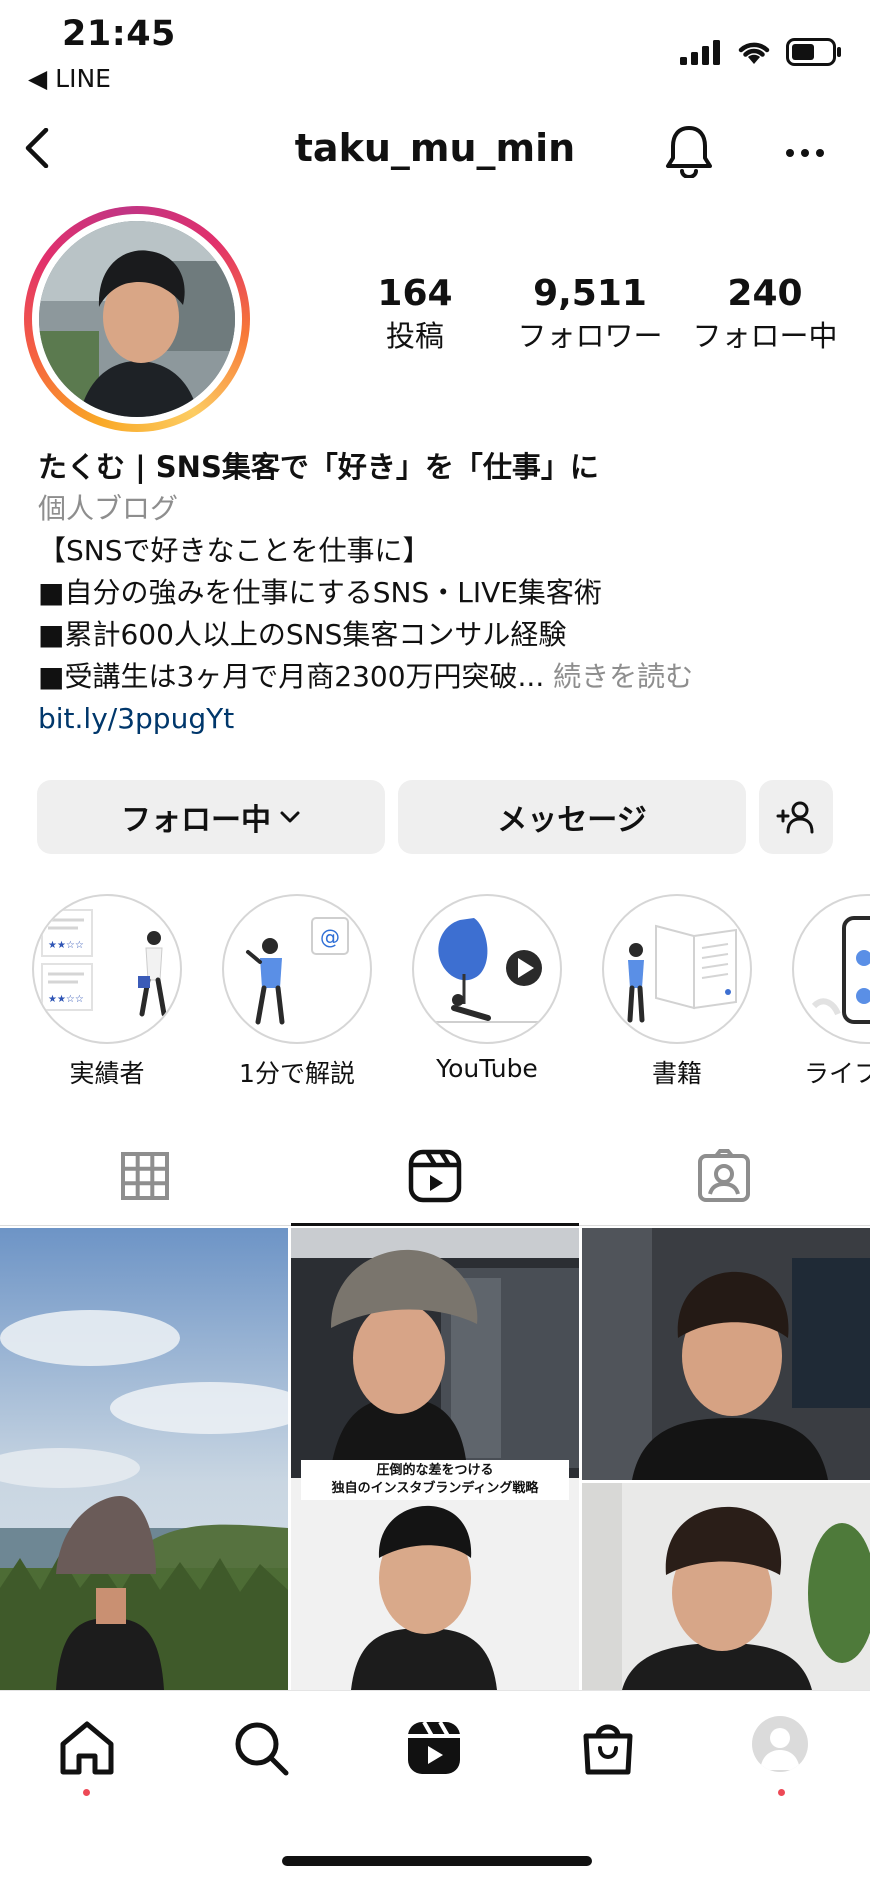 This screenshot has width=870, height=1885. Describe the element at coordinates (86, 1792) in the screenshot. I see `home-notification-dot` at that location.